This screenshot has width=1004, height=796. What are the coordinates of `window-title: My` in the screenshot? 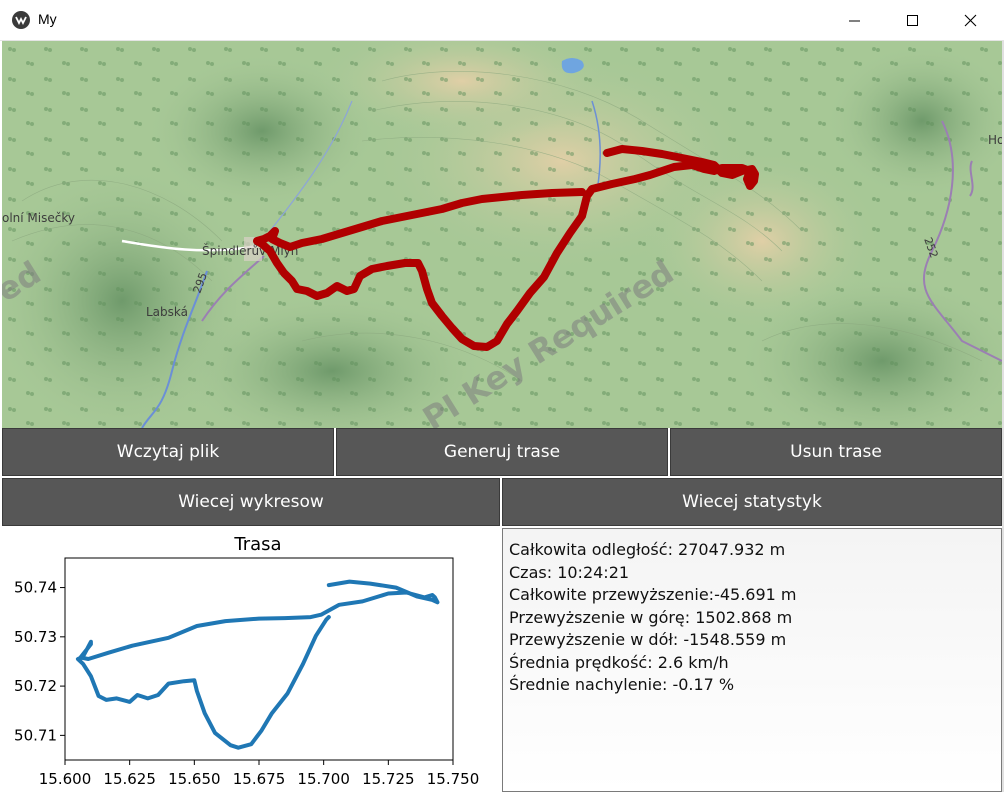 It's located at (47, 19).